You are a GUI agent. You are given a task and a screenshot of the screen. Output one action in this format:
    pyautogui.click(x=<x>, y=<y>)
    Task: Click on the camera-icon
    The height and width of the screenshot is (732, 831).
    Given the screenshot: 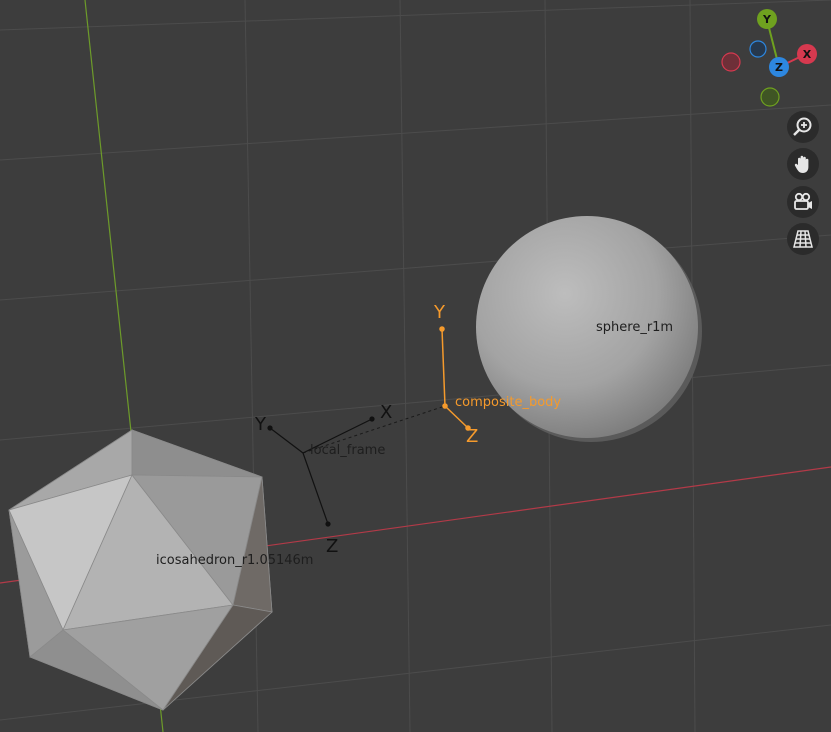 What is the action you would take?
    pyautogui.click(x=803, y=201)
    